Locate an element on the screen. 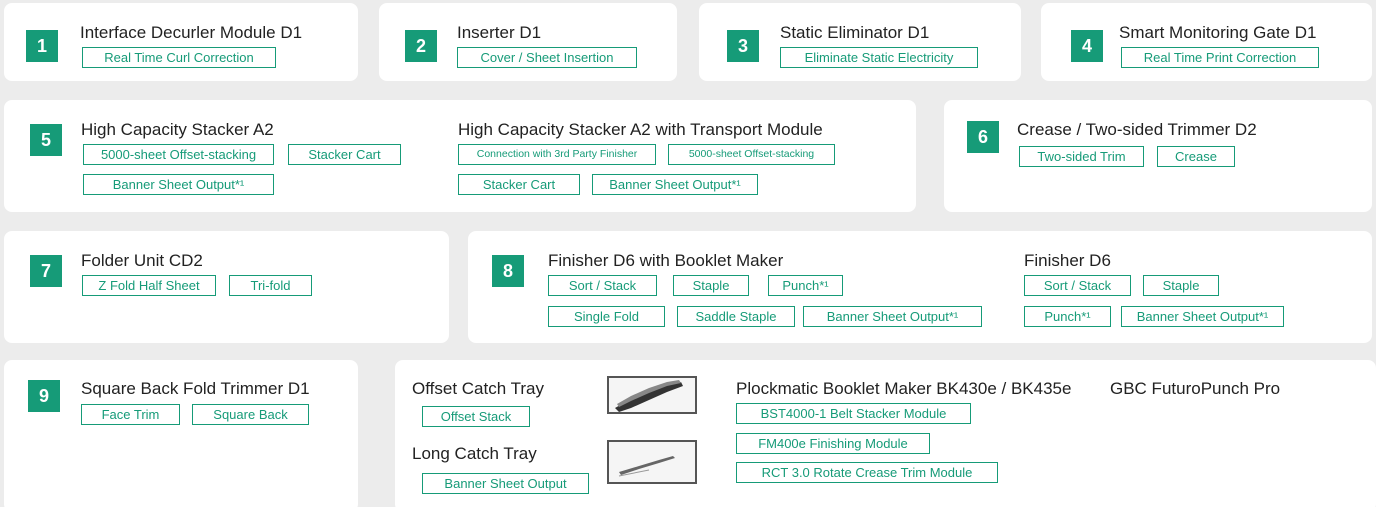 Image resolution: width=1376 pixels, height=507 pixels. module-card-2: 2 Inserter D1 Cover / Sheet Insertion is located at coordinates (528, 42).